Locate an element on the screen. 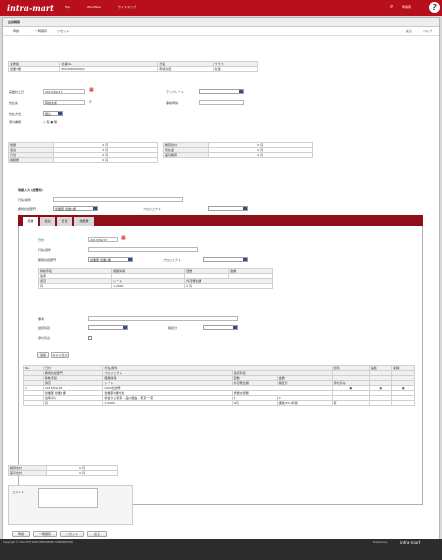  detail-project-label: プロジェクト is located at coordinates (172, 260).